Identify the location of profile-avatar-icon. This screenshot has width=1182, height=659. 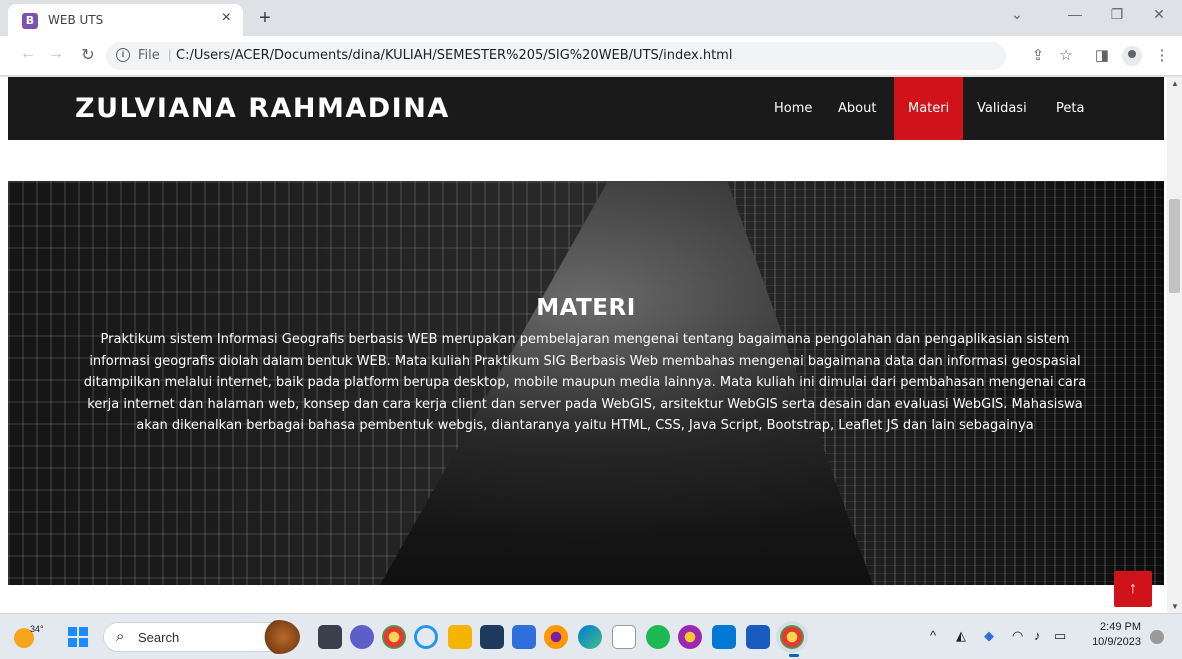
(1132, 56).